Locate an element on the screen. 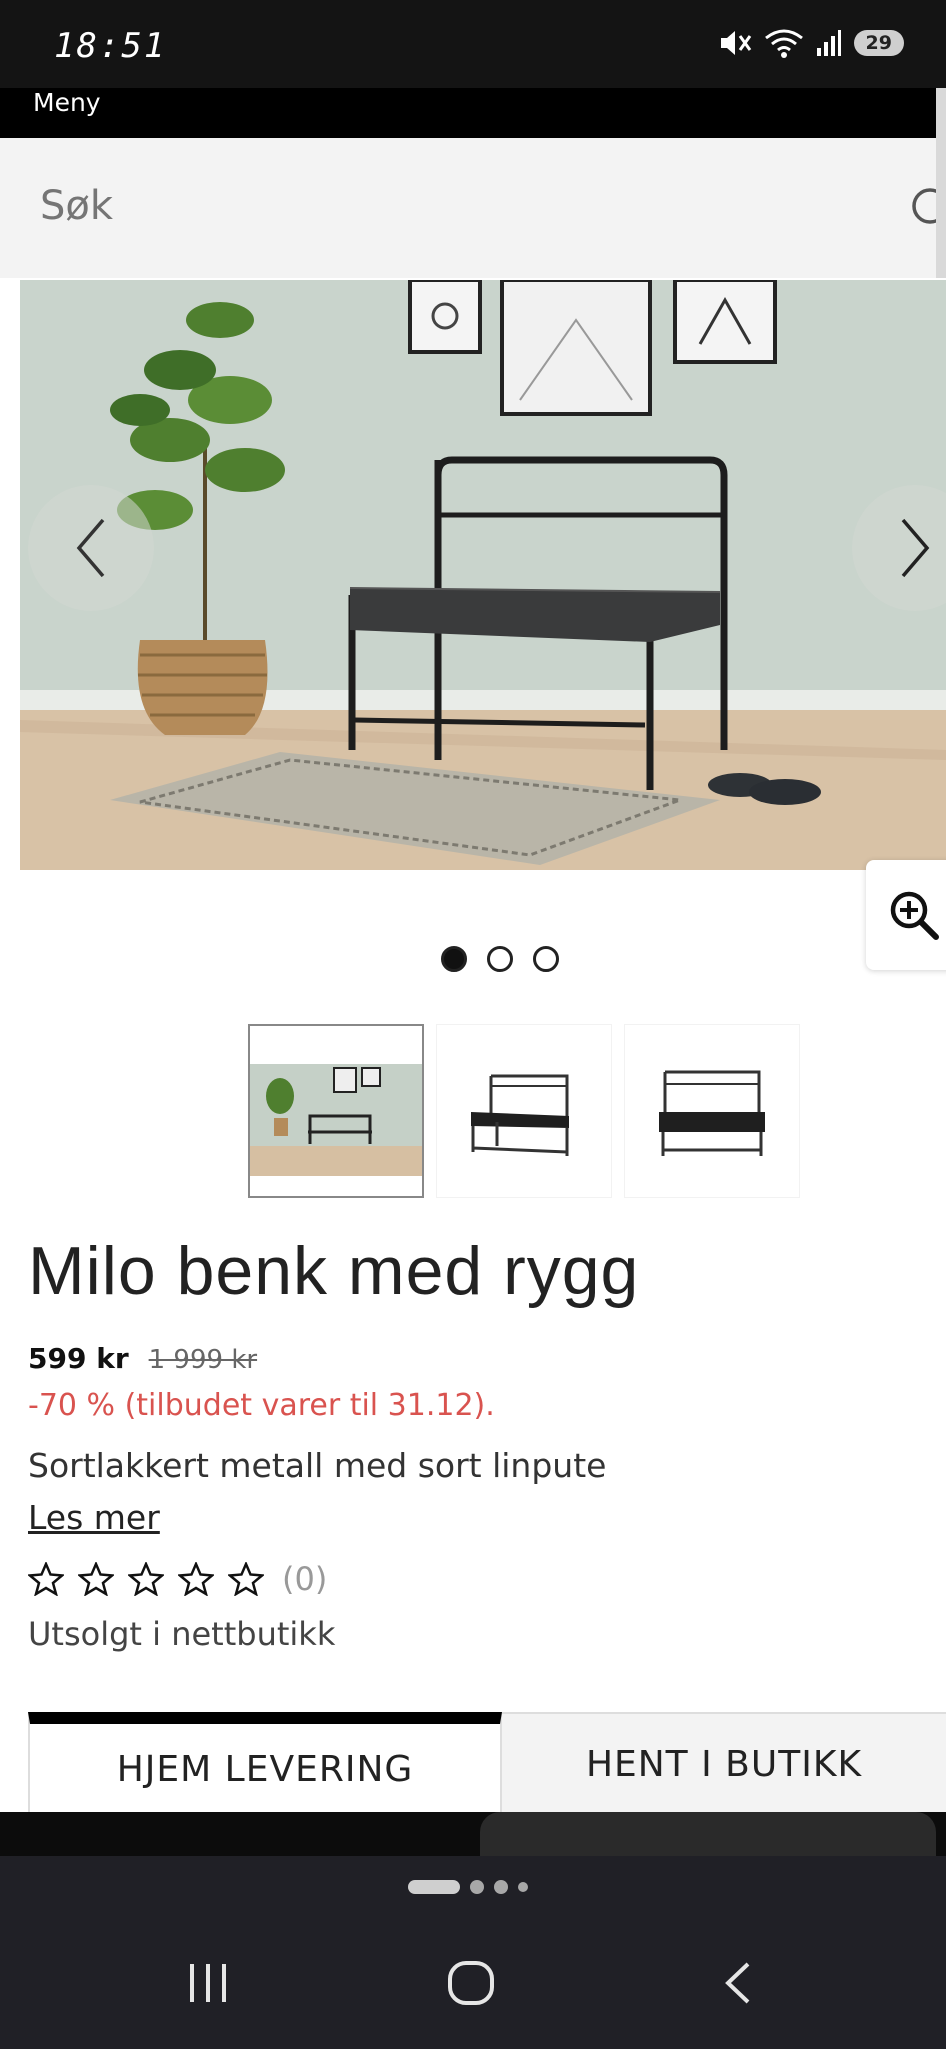  back-icon is located at coordinates (738, 1983).